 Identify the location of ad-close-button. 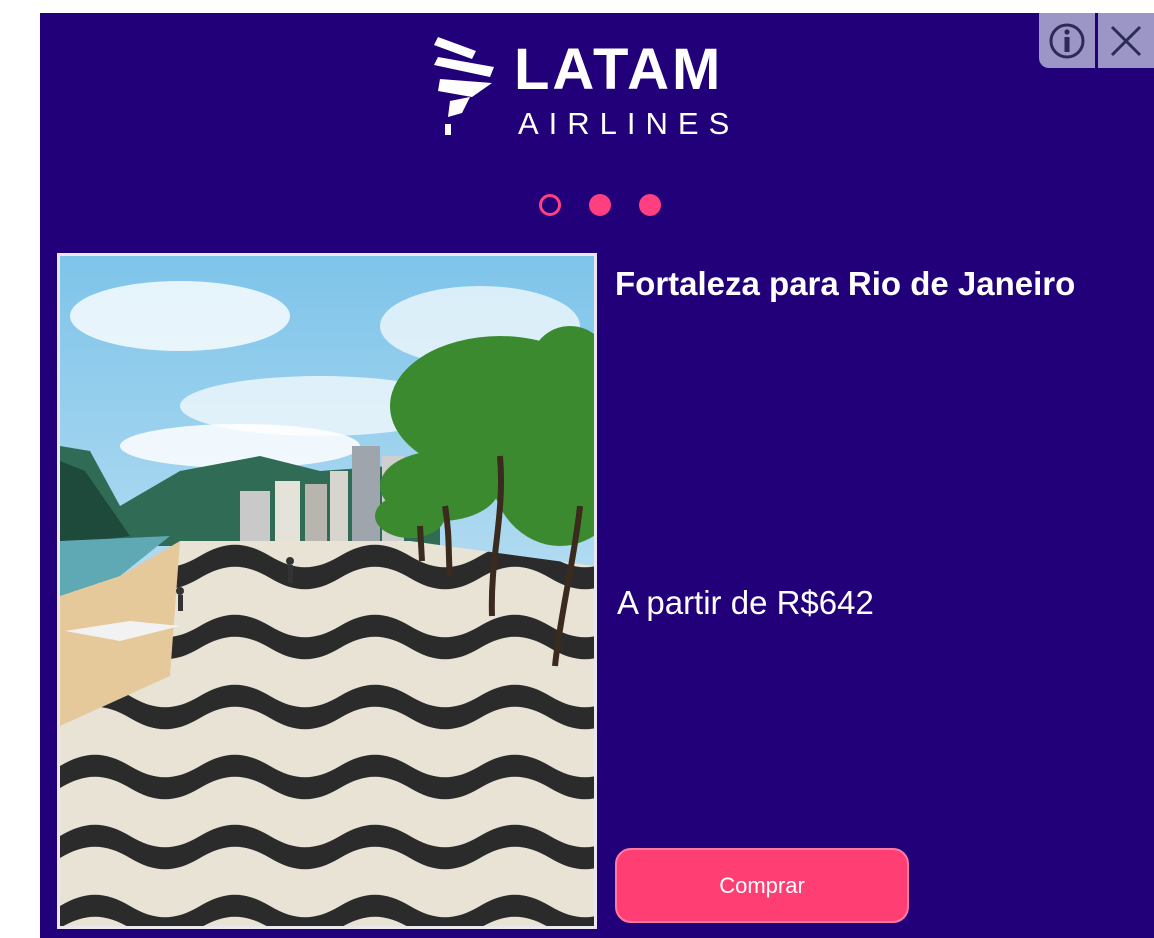
(1126, 40).